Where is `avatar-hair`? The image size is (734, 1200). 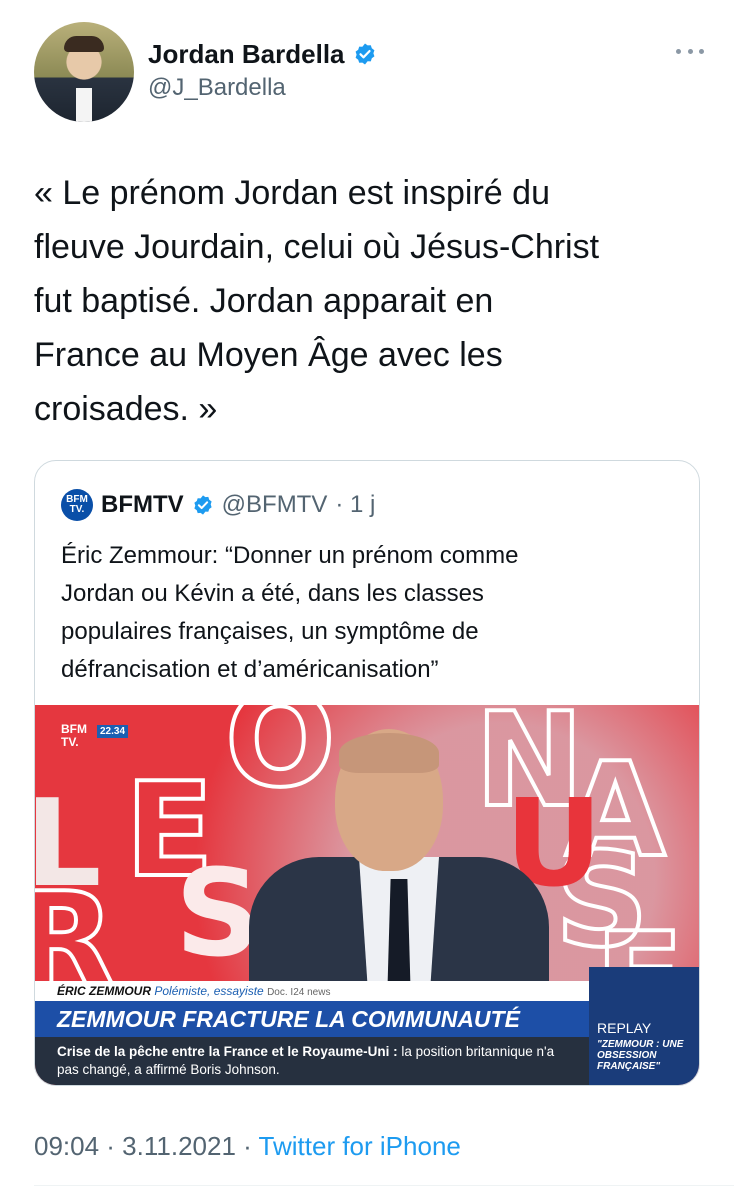 avatar-hair is located at coordinates (84, 44).